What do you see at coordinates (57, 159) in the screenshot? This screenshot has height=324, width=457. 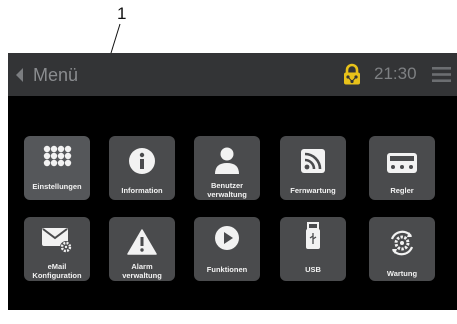 I see `keypad-grid-icon` at bounding box center [57, 159].